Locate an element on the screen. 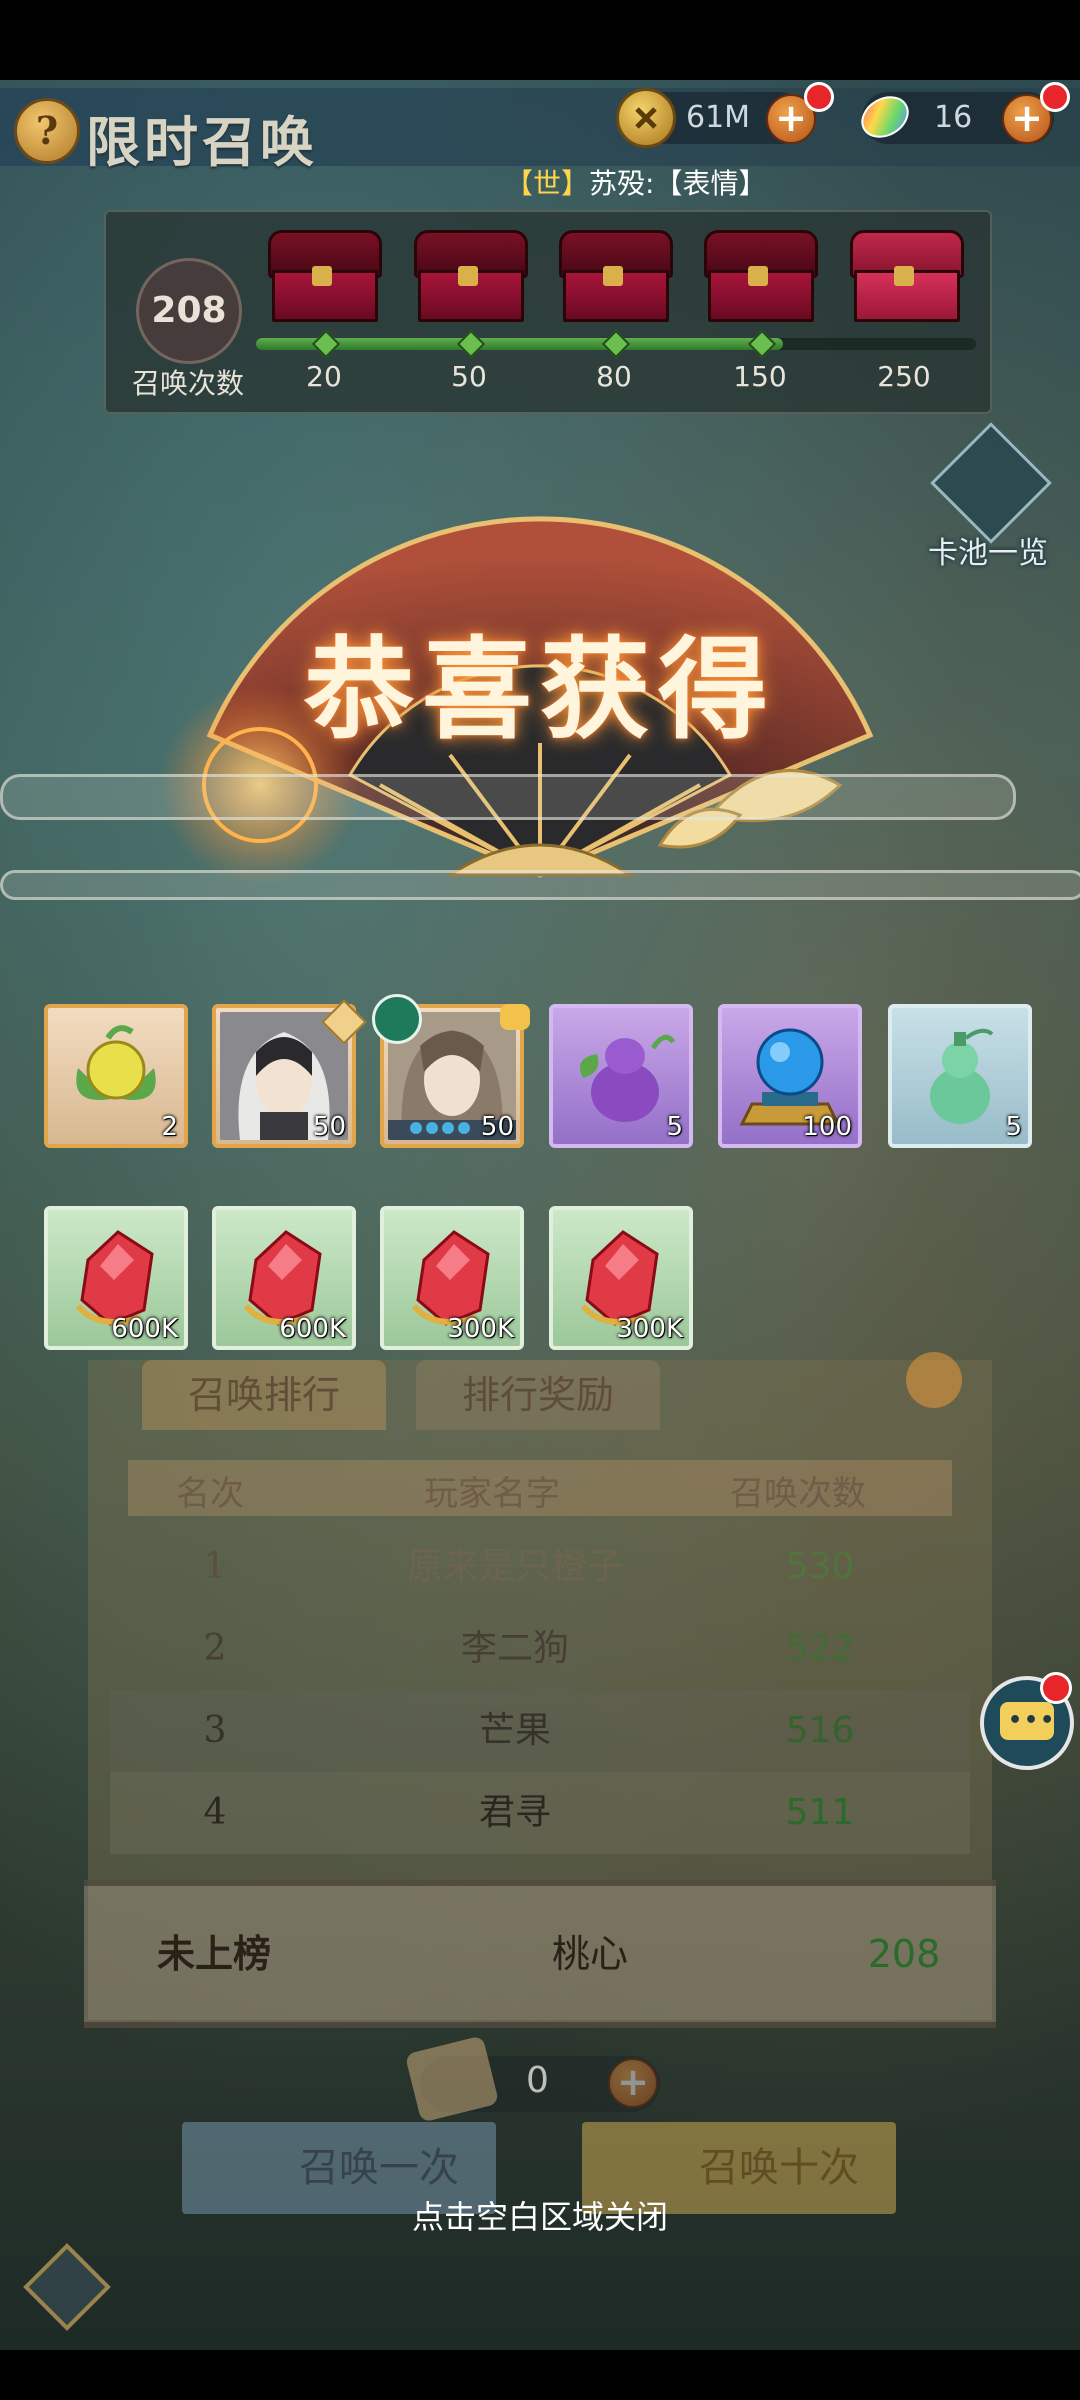  gem-amount: 16 is located at coordinates (953, 117).